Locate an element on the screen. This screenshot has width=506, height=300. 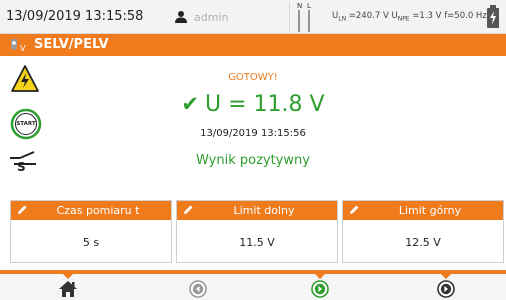
param-value-time: 5 s is located at coordinates (91, 242).